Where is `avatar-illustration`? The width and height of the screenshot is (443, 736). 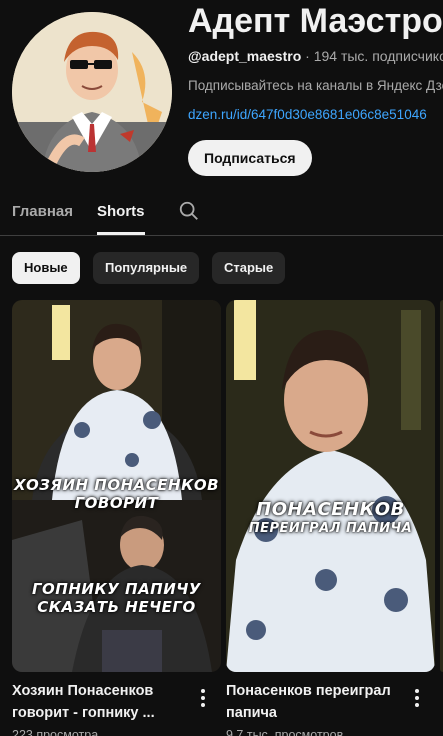
avatar-illustration is located at coordinates (92, 92).